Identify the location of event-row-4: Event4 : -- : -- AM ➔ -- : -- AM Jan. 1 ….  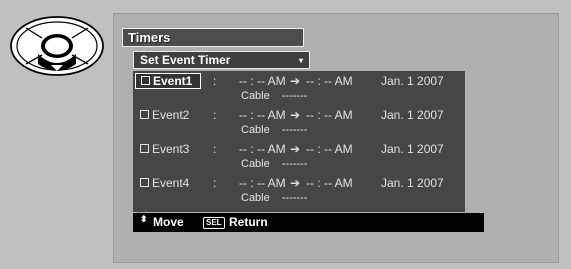
(299, 192).